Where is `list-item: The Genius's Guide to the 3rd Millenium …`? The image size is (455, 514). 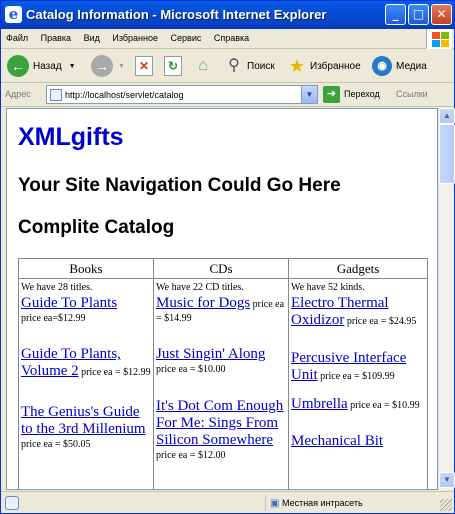
list-item: The Genius's Guide to the 3rd Millenium … is located at coordinates (86, 427).